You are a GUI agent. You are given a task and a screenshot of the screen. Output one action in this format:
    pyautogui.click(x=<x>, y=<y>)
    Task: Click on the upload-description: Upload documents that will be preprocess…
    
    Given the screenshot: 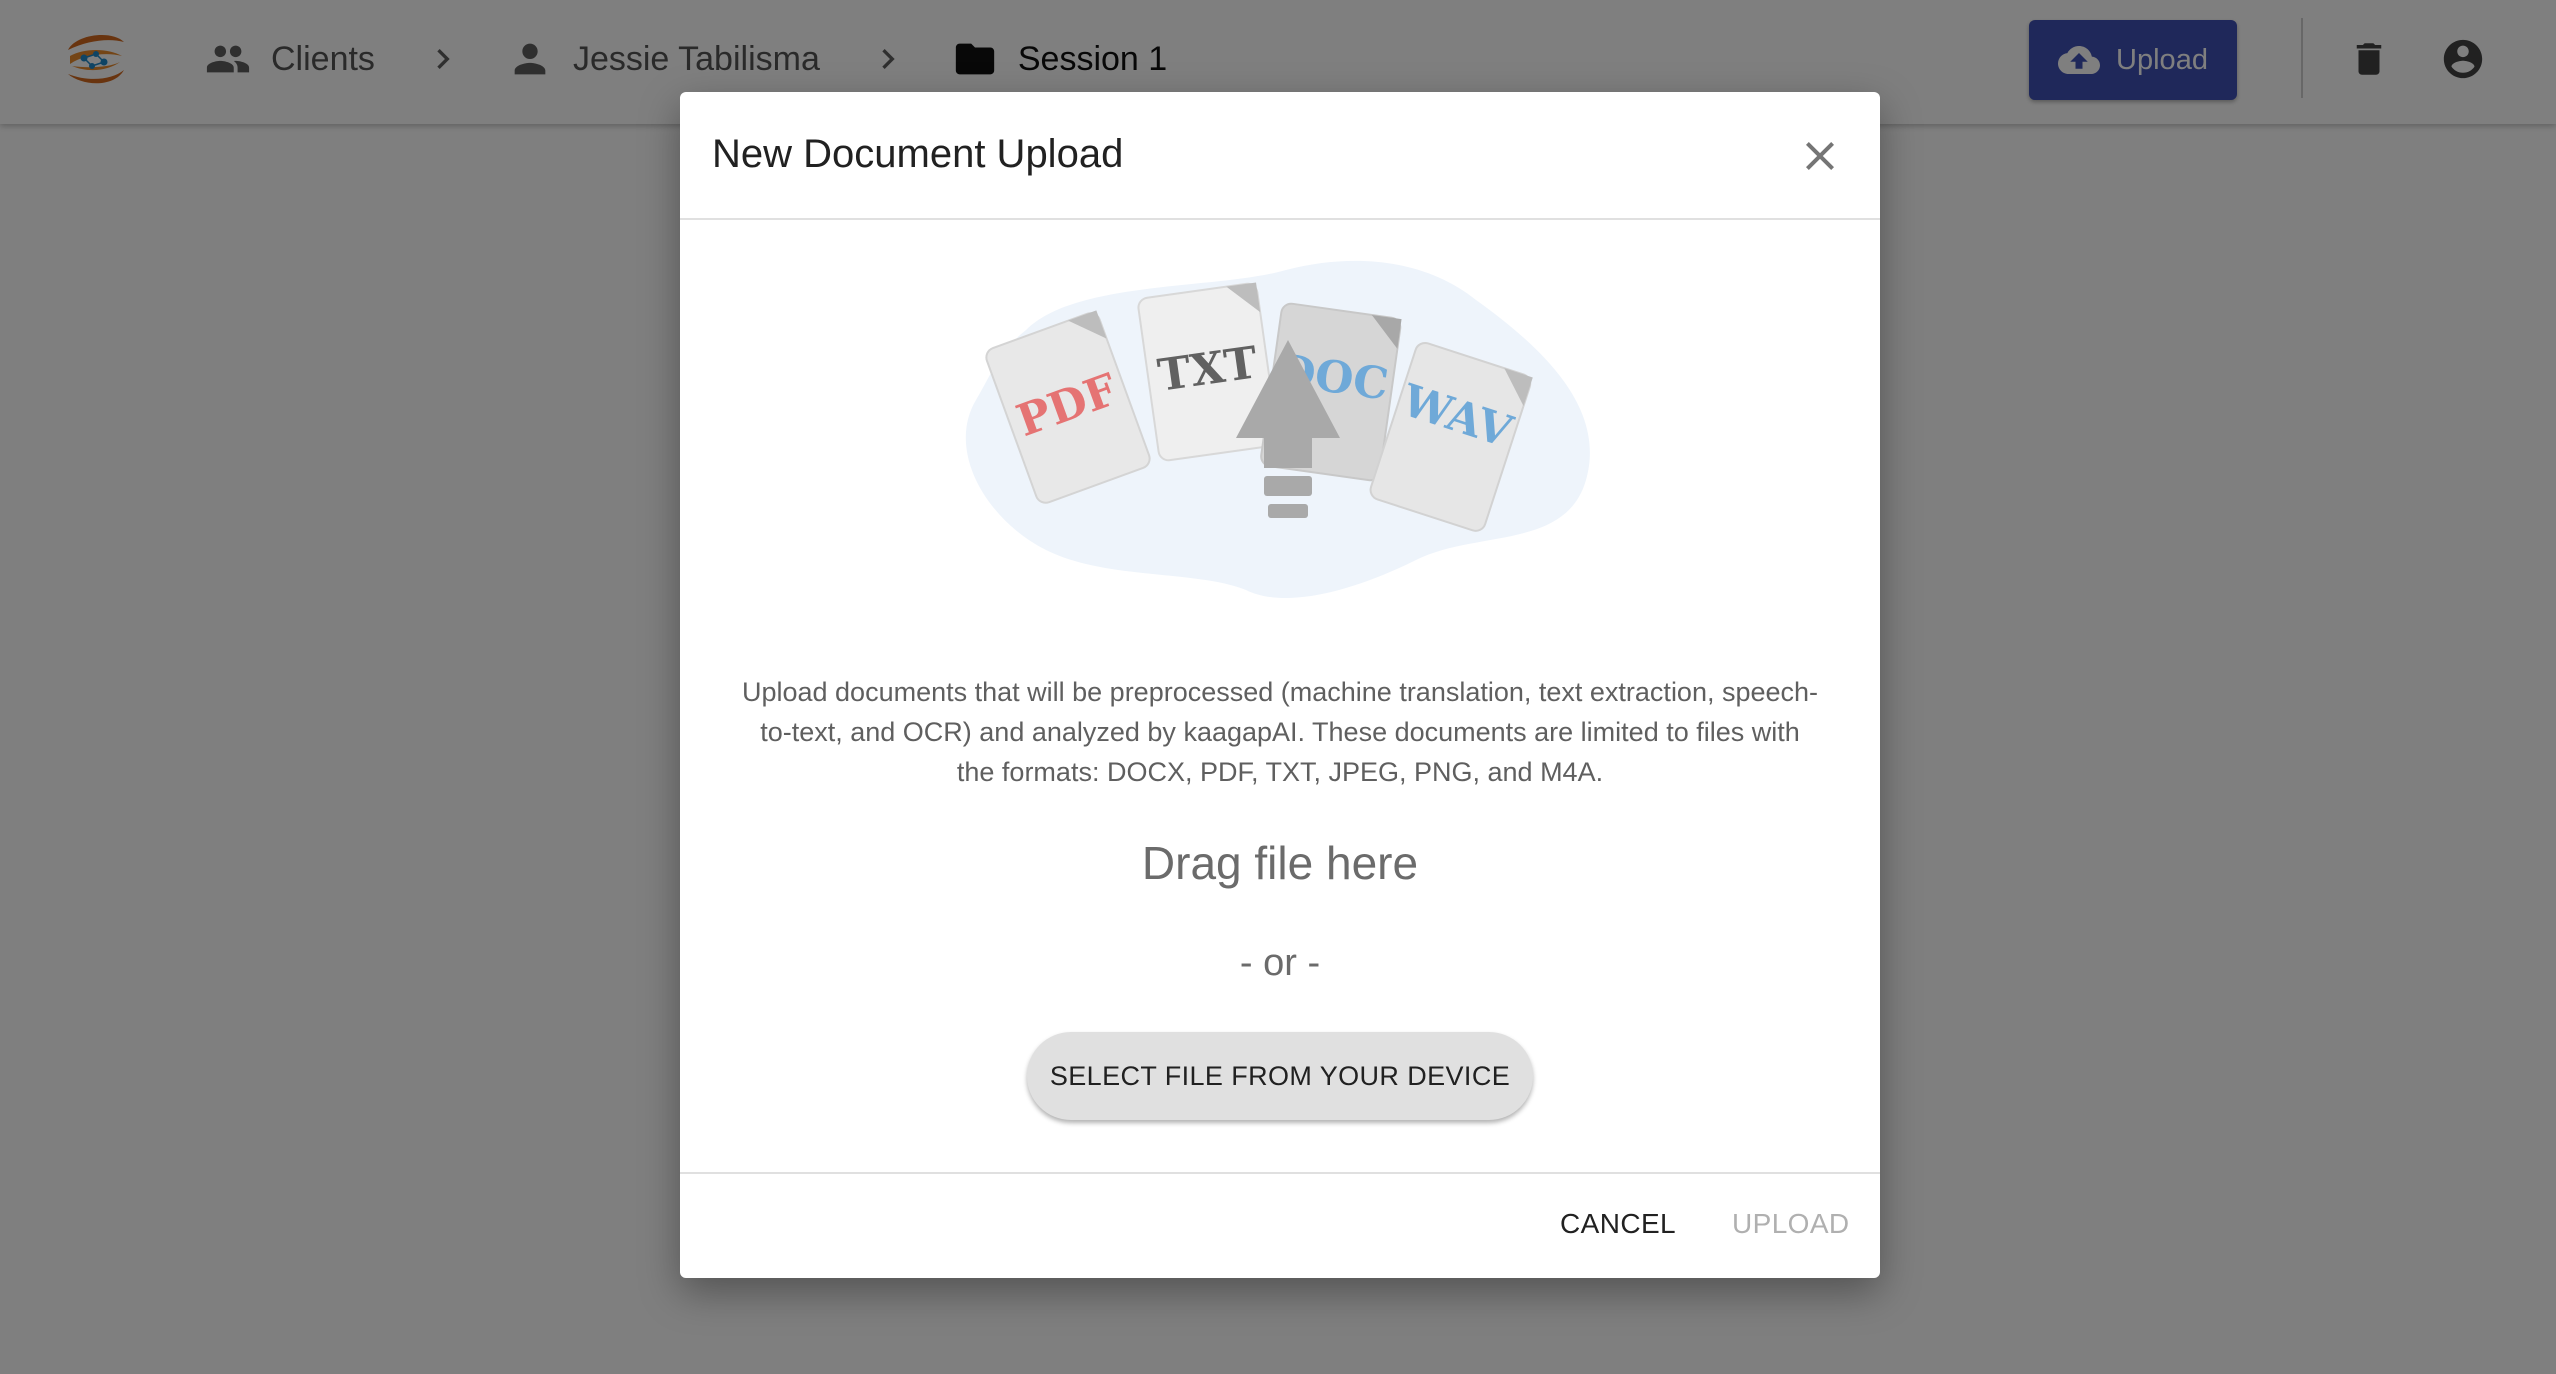 What is the action you would take?
    pyautogui.click(x=1280, y=732)
    